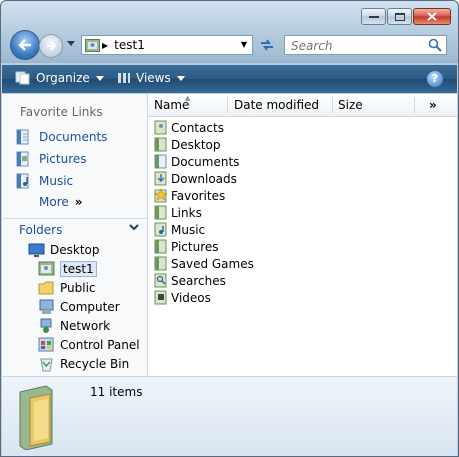  I want to click on network-icon, so click(46, 325).